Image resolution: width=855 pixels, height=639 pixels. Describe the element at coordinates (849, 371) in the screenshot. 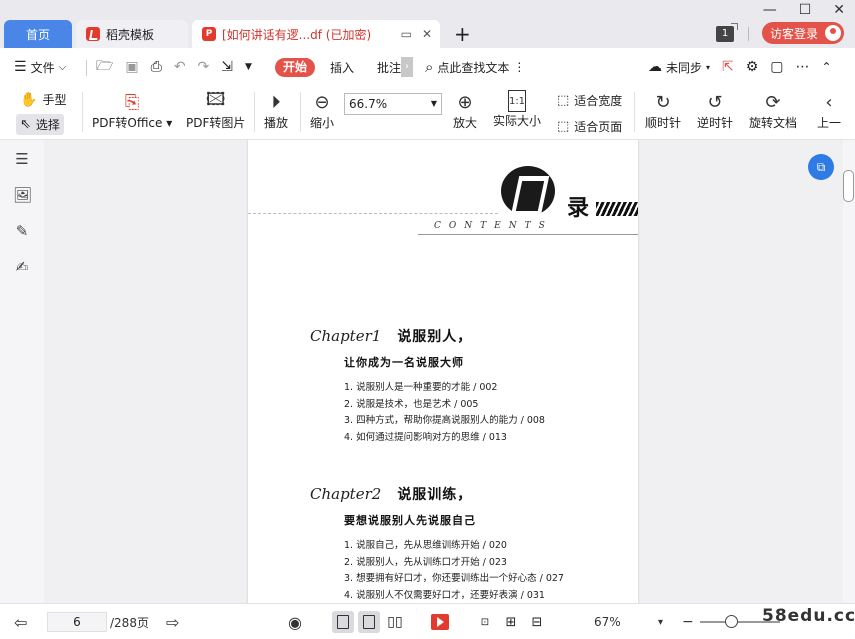

I see `vertical-scrollbar` at that location.